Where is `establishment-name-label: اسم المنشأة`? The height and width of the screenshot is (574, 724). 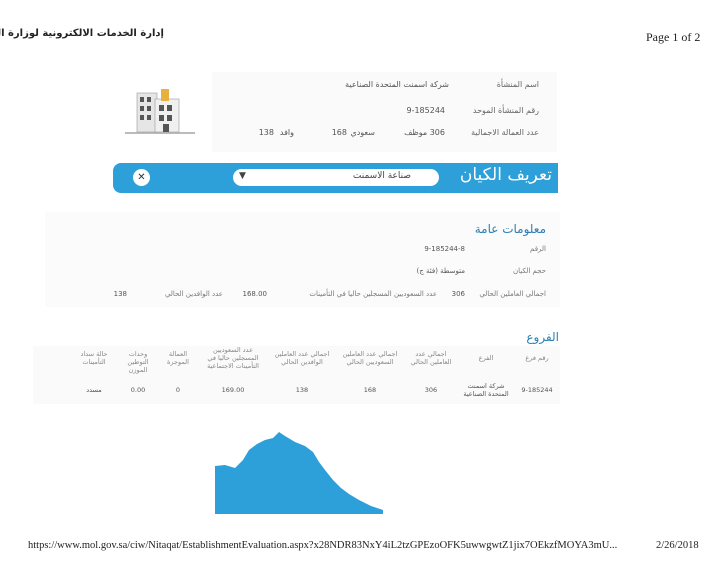
establishment-name-label: اسم المنشأة is located at coordinates (517, 84).